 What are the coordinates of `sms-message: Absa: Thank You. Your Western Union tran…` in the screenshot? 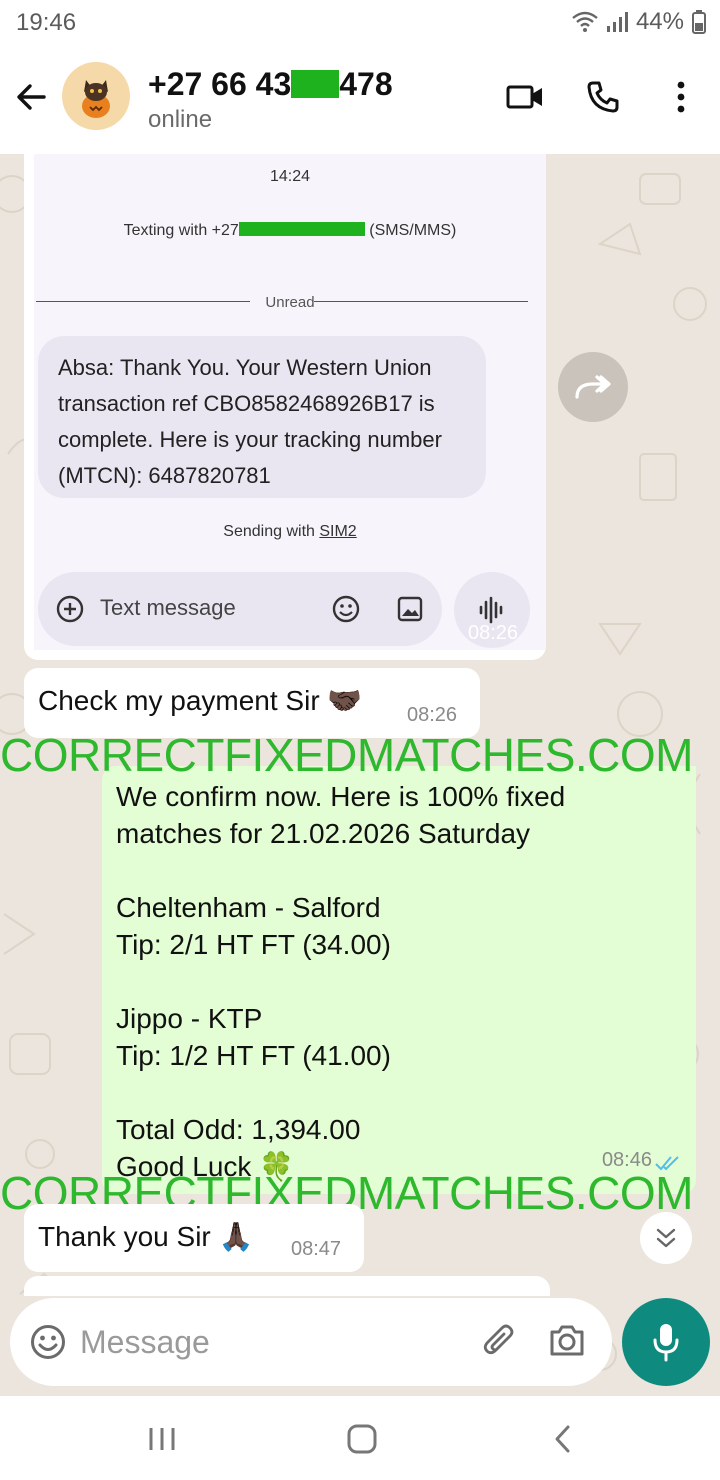 It's located at (262, 417).